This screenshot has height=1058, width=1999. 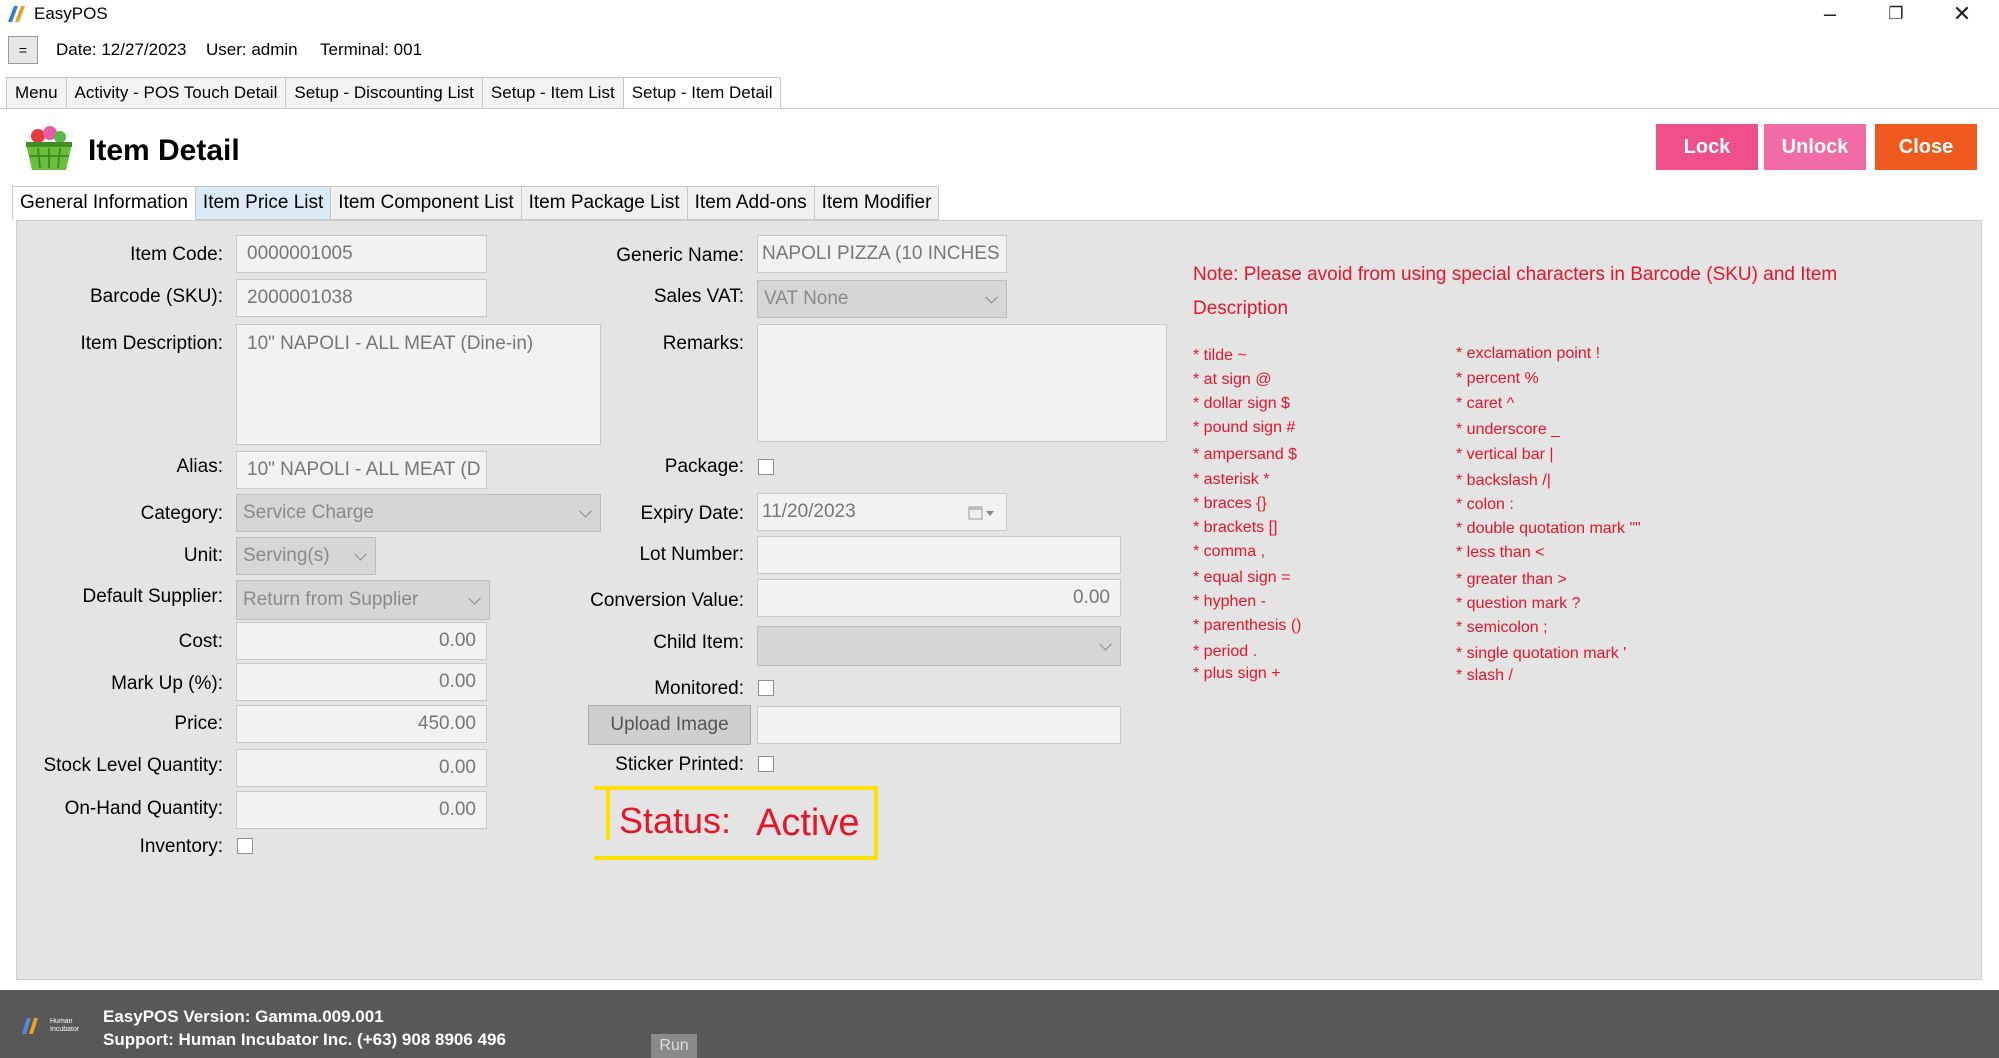 I want to click on minimize-button: –, so click(x=1830, y=14).